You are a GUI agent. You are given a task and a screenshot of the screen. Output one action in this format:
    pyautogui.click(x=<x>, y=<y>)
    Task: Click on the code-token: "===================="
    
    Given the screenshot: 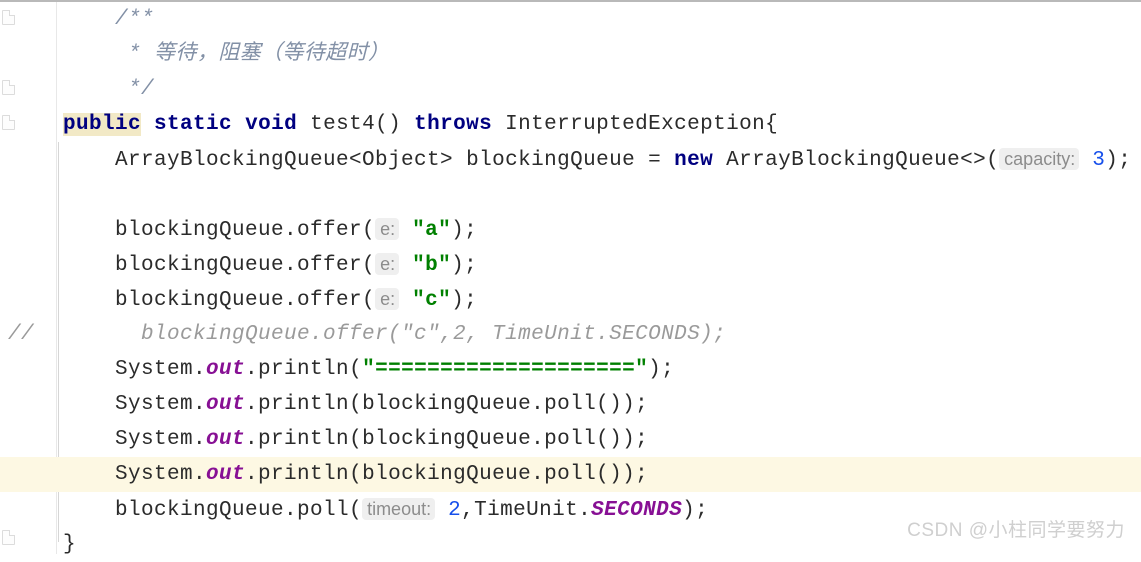 What is the action you would take?
    pyautogui.click(x=505, y=369)
    